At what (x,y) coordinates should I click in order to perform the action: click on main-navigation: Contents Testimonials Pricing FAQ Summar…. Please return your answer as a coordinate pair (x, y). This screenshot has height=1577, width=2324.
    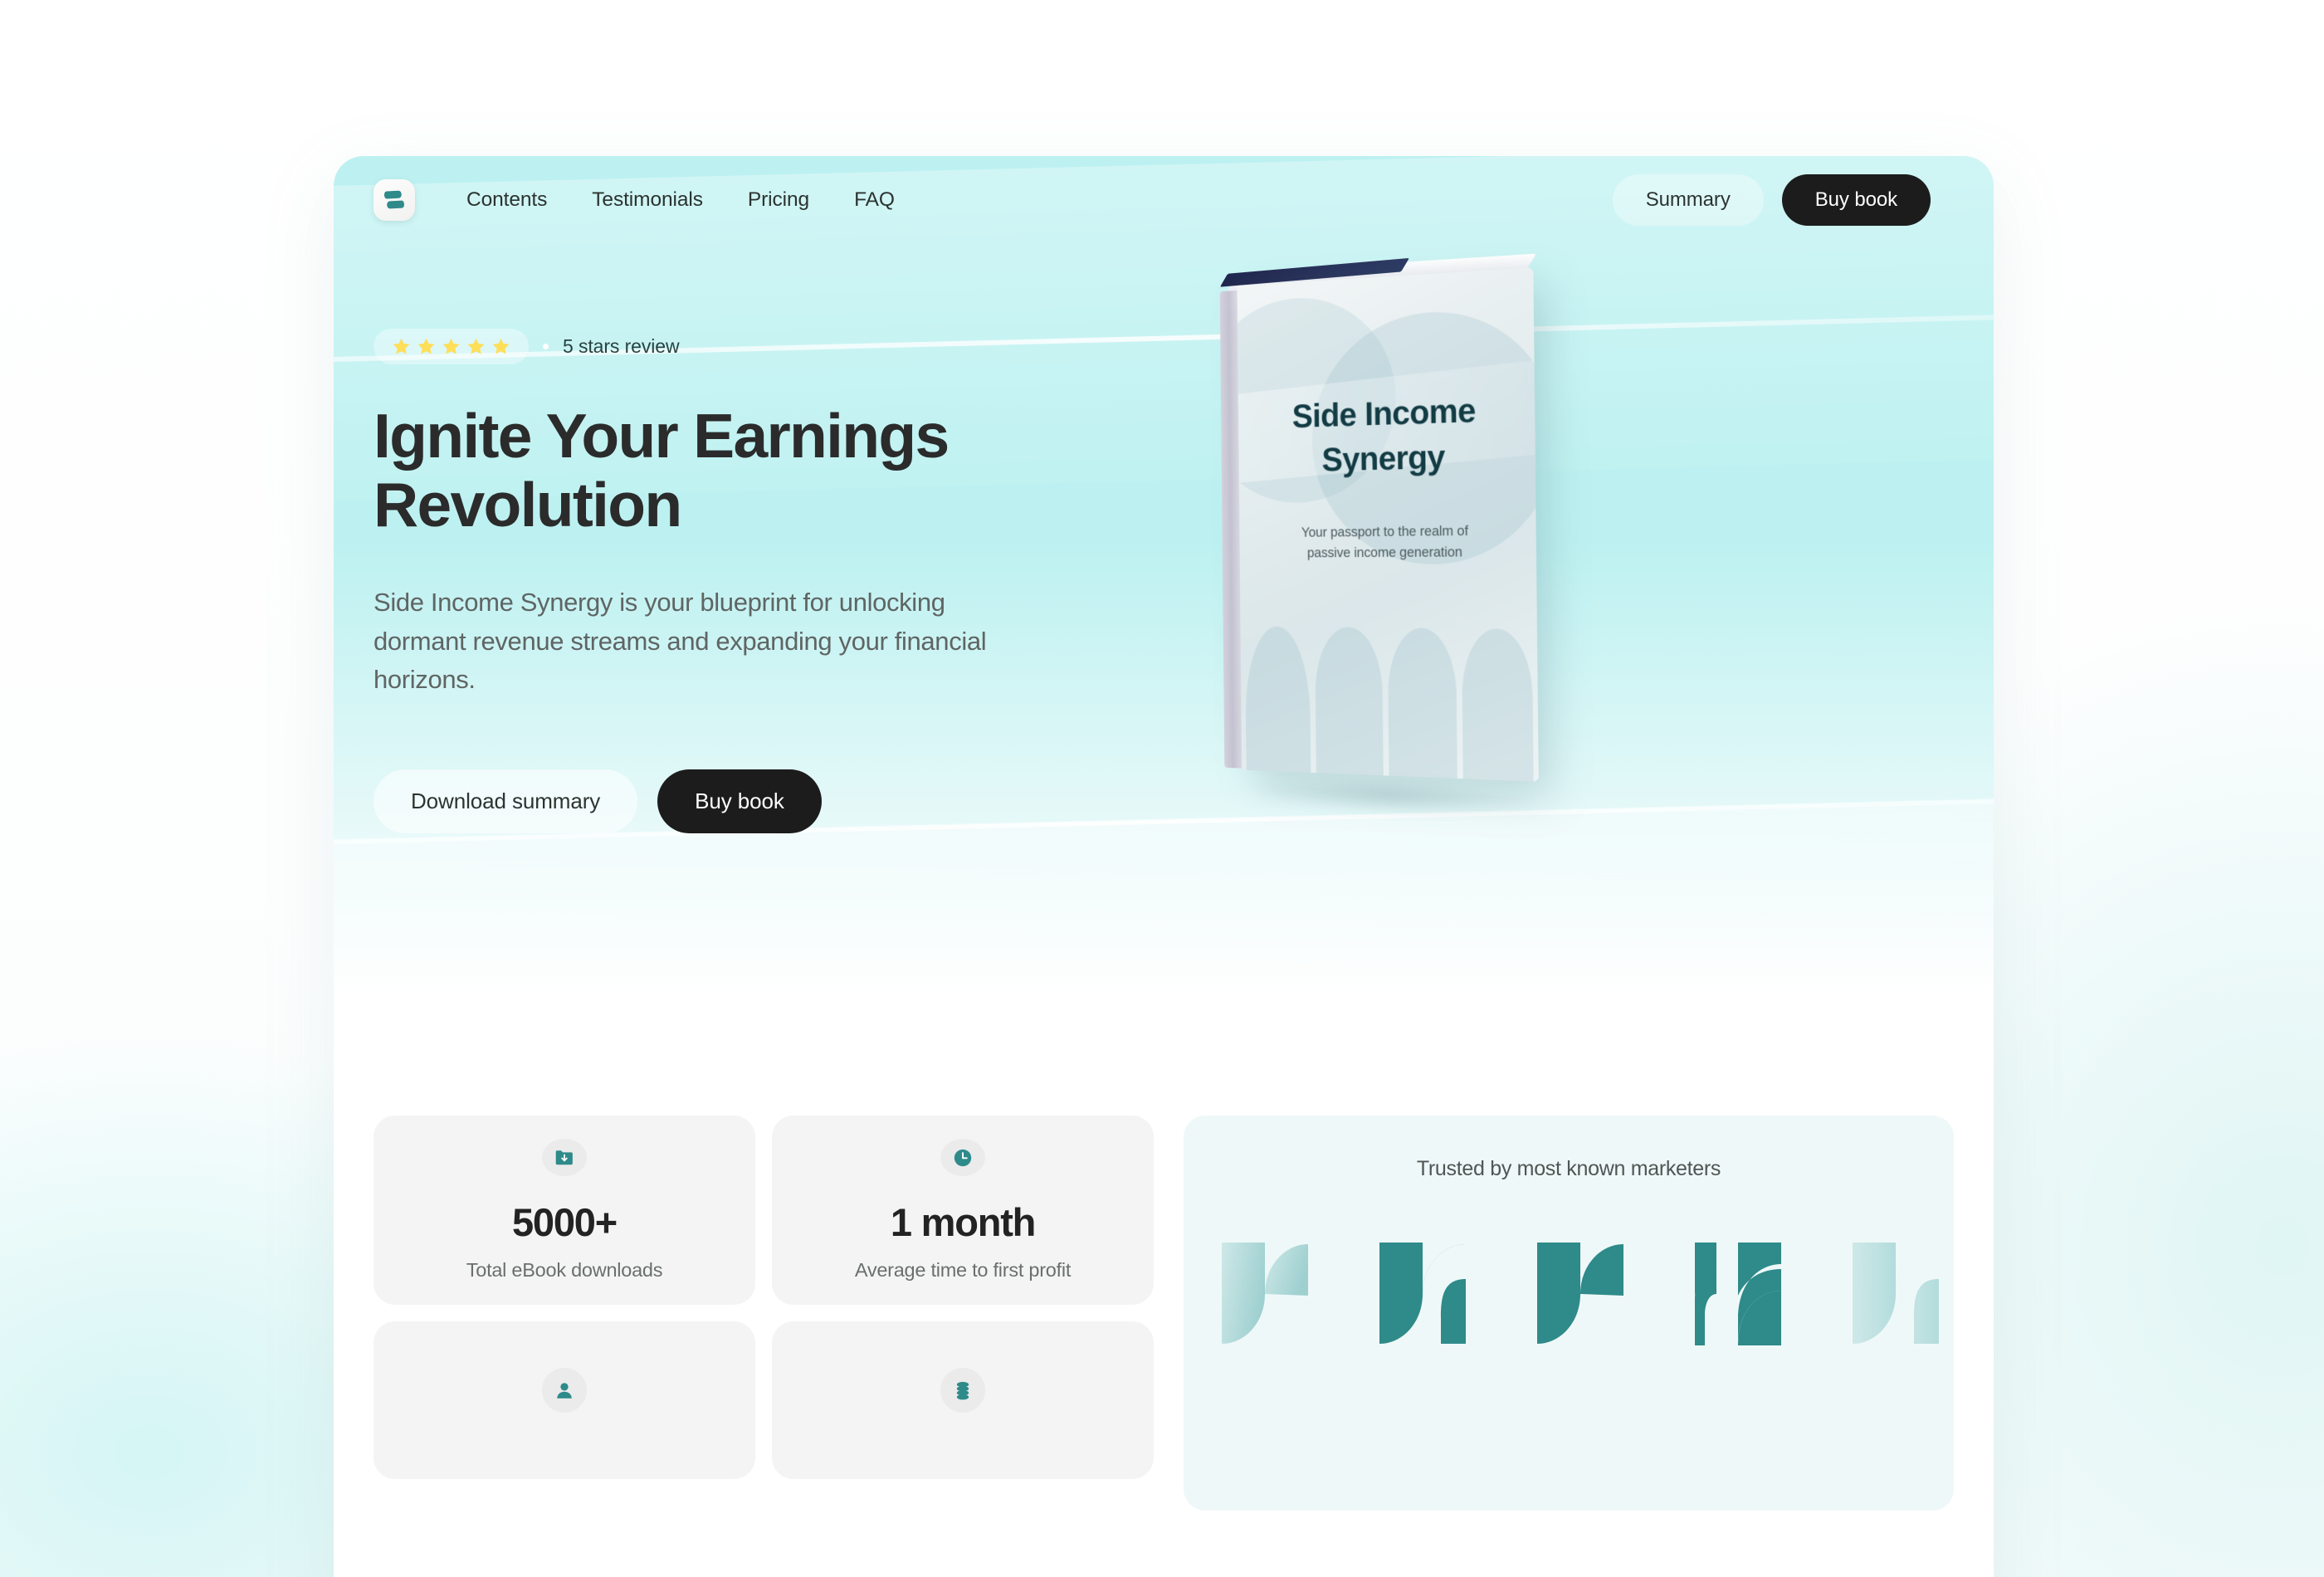
    Looking at the image, I should click on (1164, 200).